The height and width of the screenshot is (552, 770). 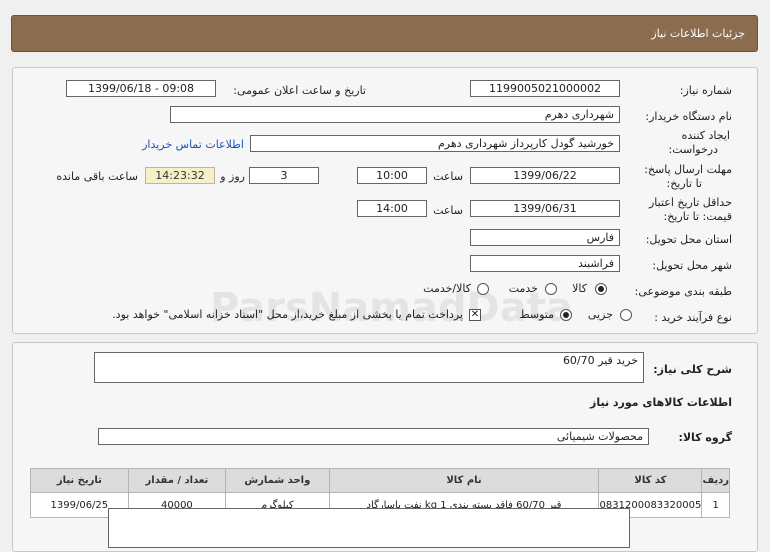 I want to click on goods-info-title: اطلاعات کالاهای مورد نیاز, so click(x=661, y=402).